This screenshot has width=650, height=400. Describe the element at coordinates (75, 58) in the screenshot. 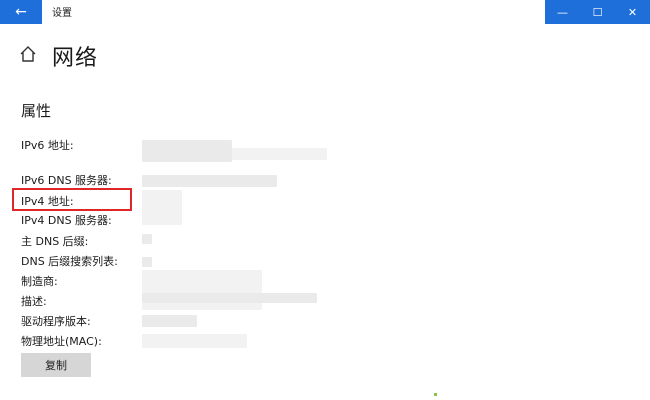

I see `page-title: 网络` at that location.